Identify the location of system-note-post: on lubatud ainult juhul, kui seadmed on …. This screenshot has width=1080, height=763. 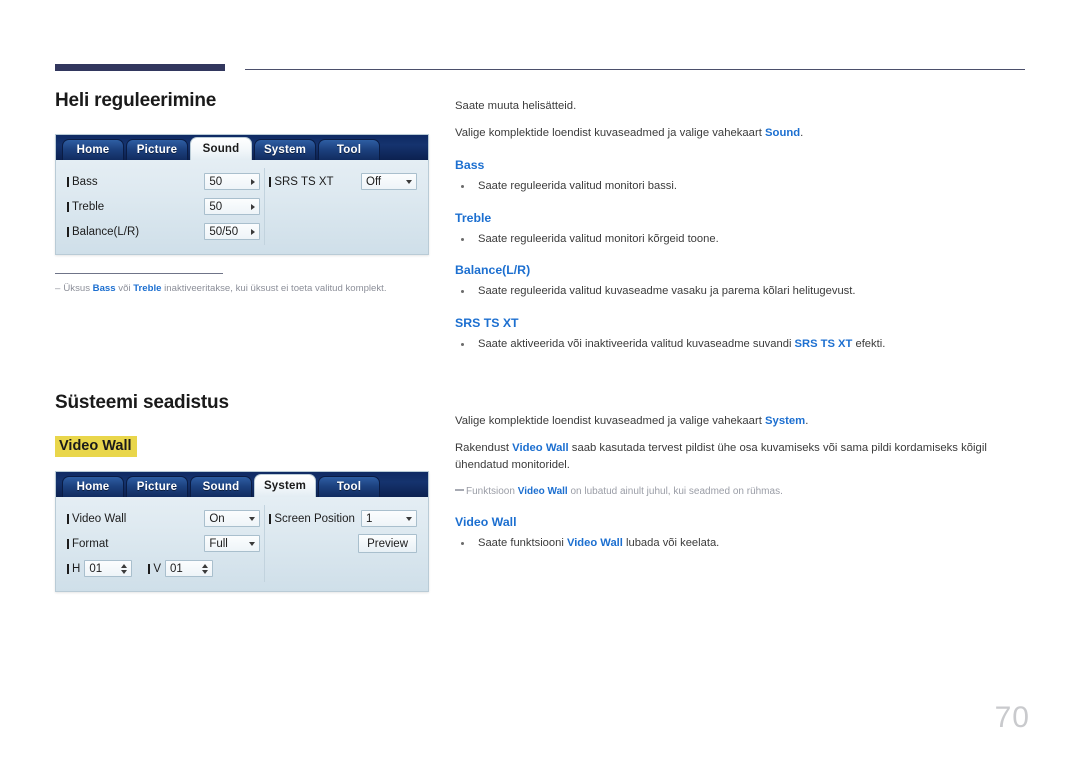
(675, 491).